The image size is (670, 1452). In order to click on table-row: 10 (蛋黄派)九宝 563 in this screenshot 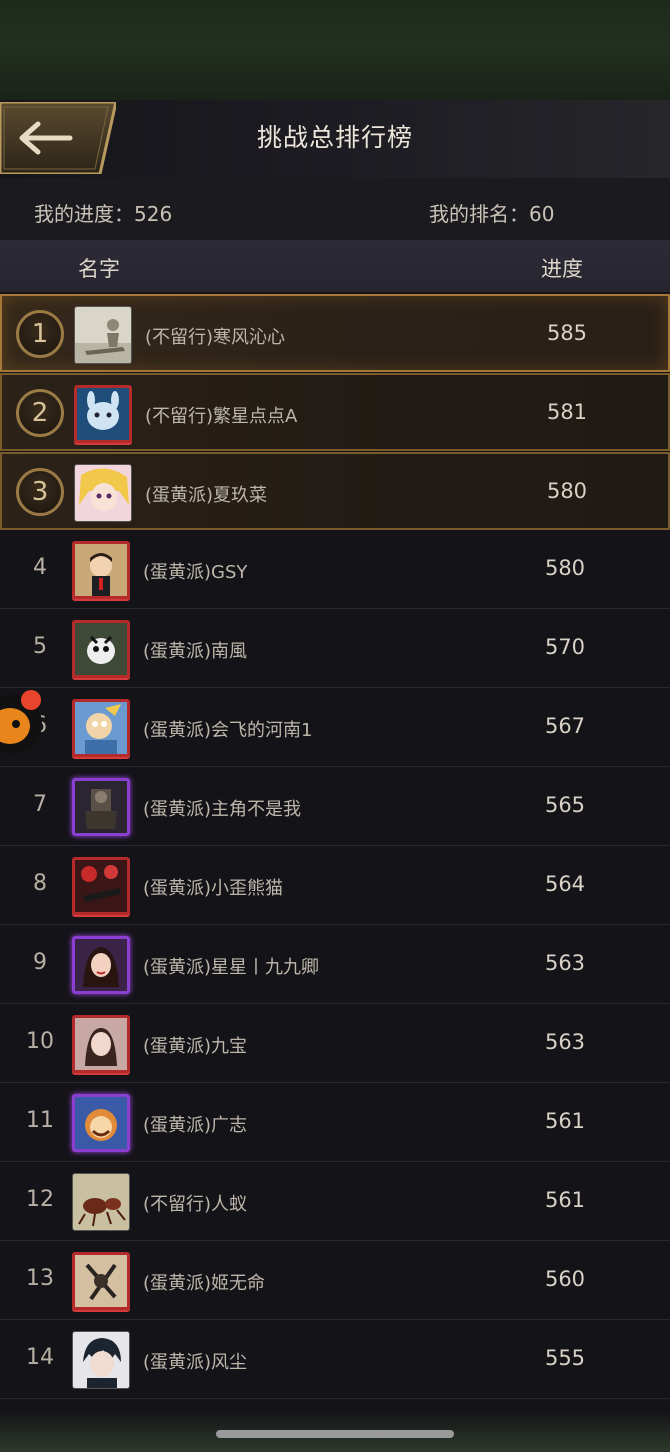, I will do `click(335, 1044)`.